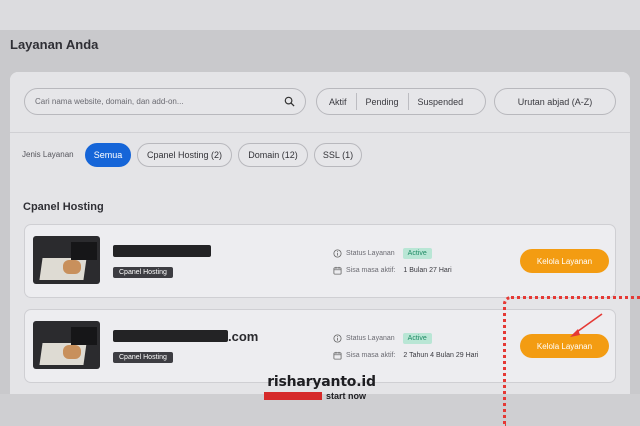 The height and width of the screenshot is (426, 640). Describe the element at coordinates (289, 101) in the screenshot. I see `search-icon` at that location.